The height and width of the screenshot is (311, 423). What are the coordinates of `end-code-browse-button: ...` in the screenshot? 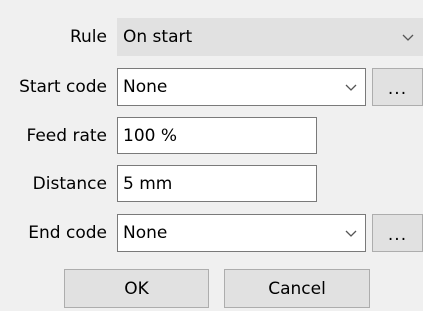 It's located at (397, 233).